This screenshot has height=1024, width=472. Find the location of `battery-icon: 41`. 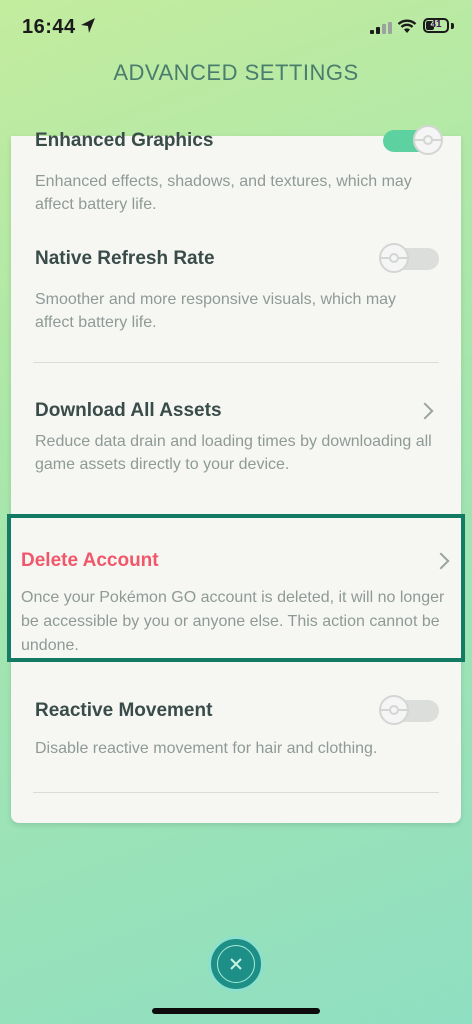

battery-icon: 41 is located at coordinates (436, 25).